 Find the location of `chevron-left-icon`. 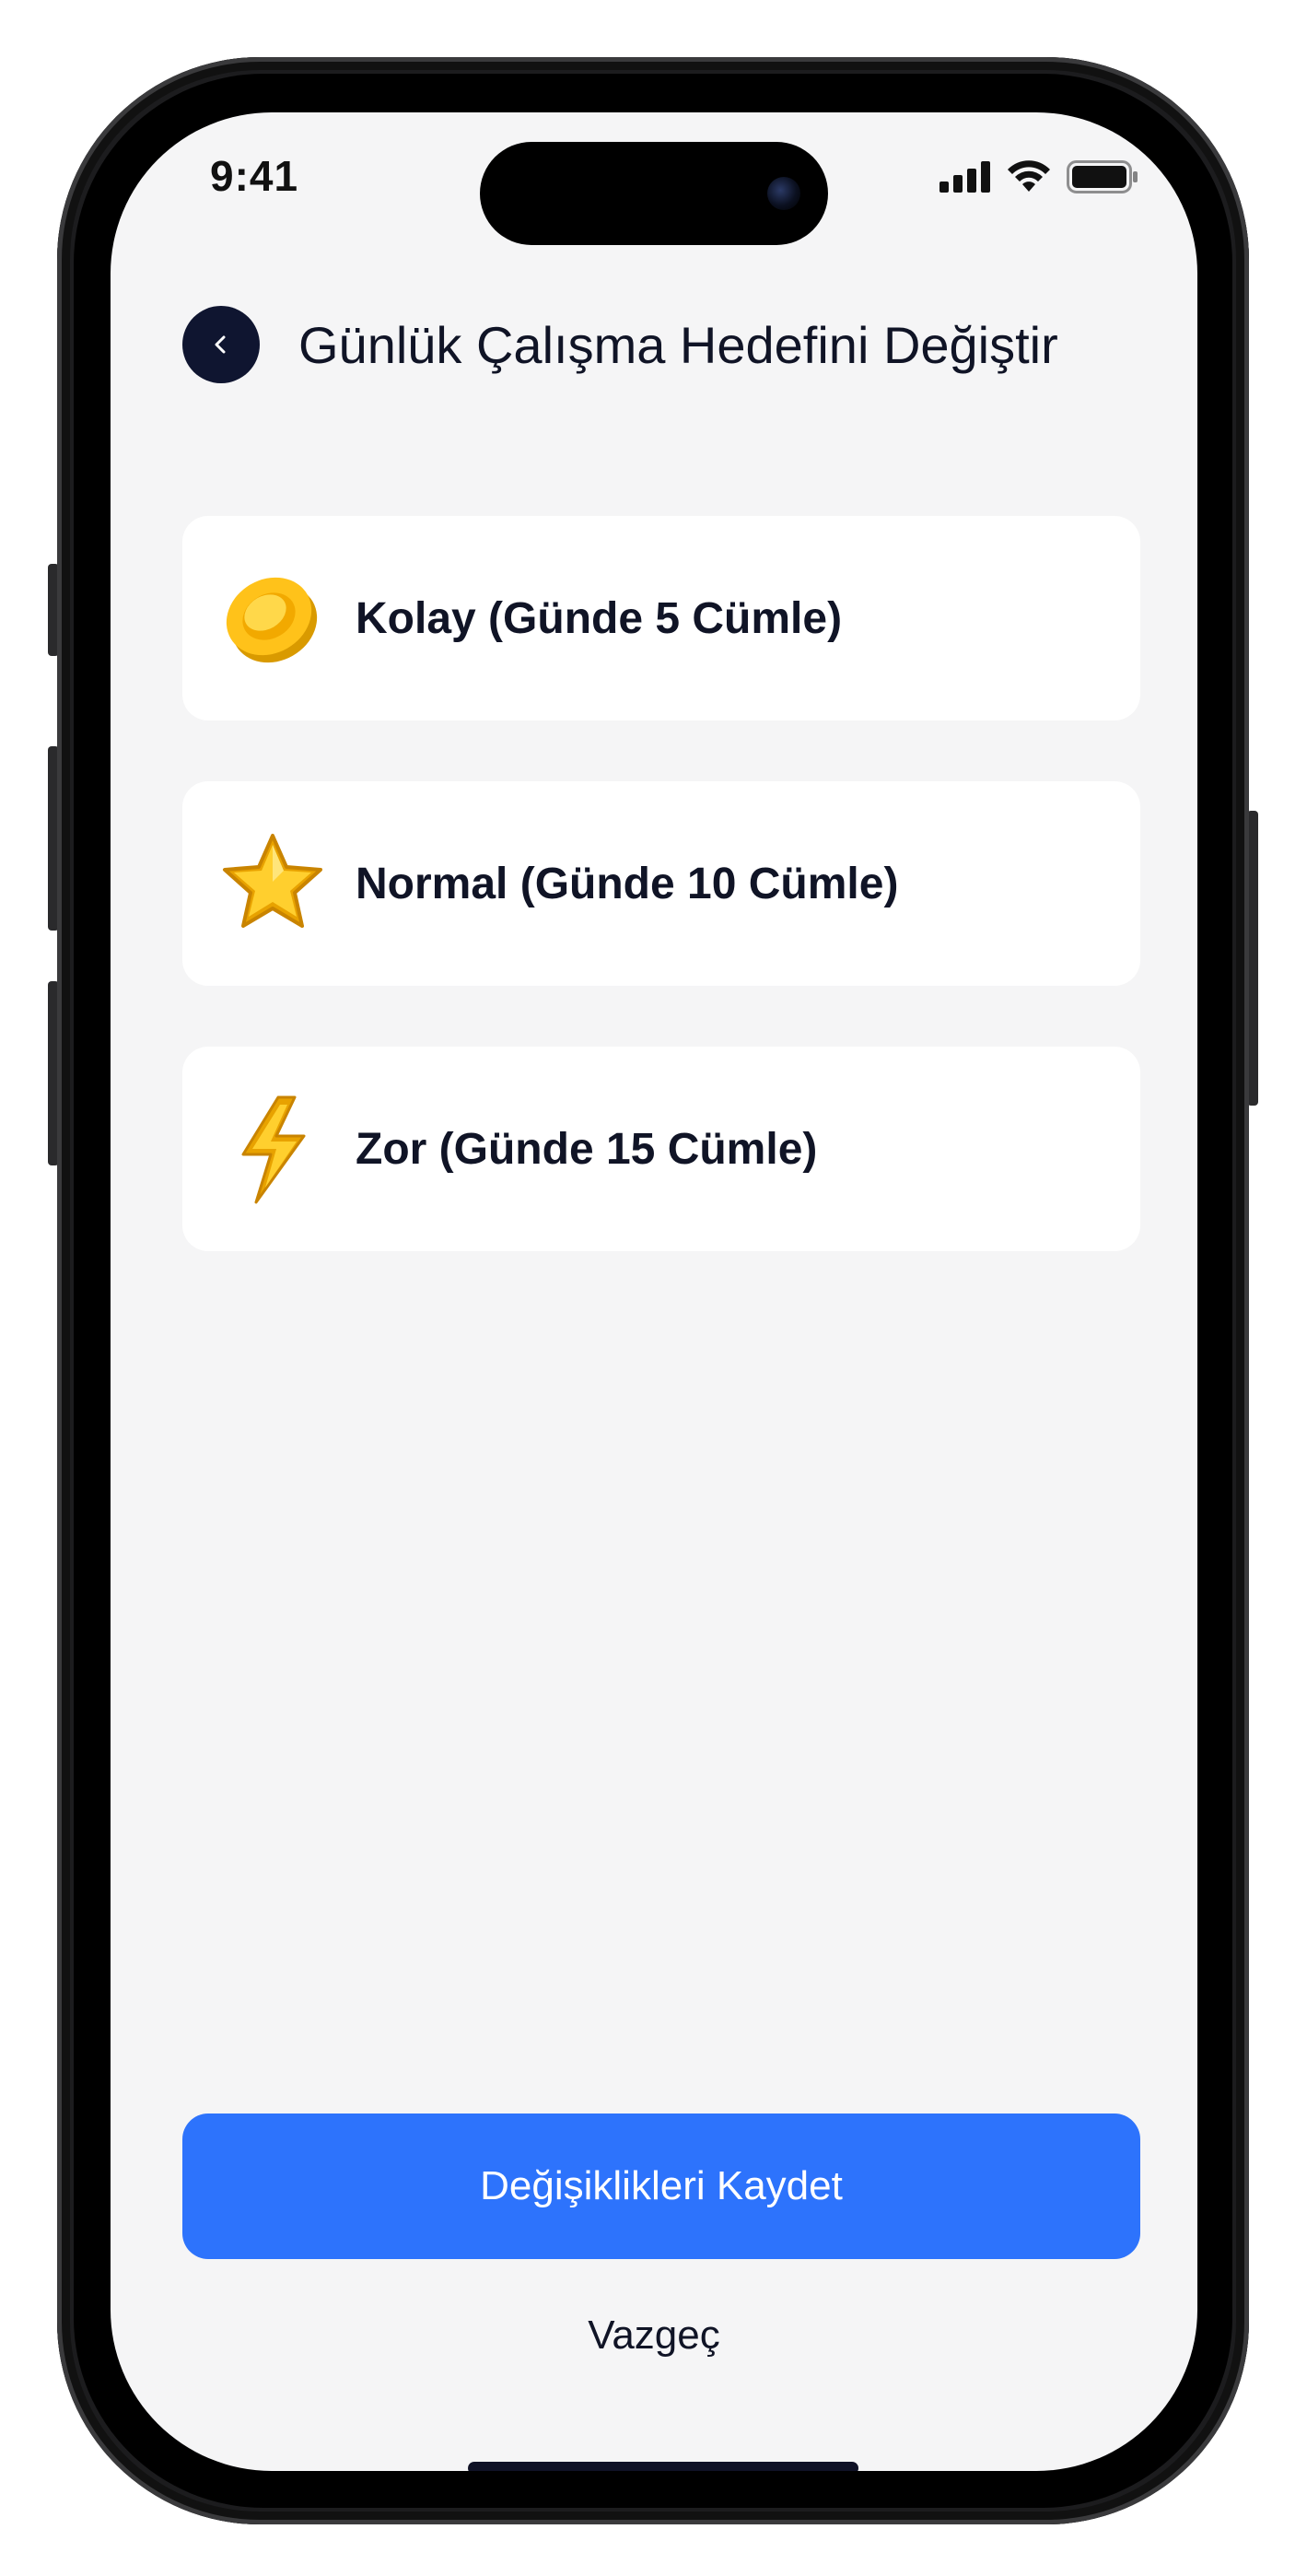

chevron-left-icon is located at coordinates (221, 344).